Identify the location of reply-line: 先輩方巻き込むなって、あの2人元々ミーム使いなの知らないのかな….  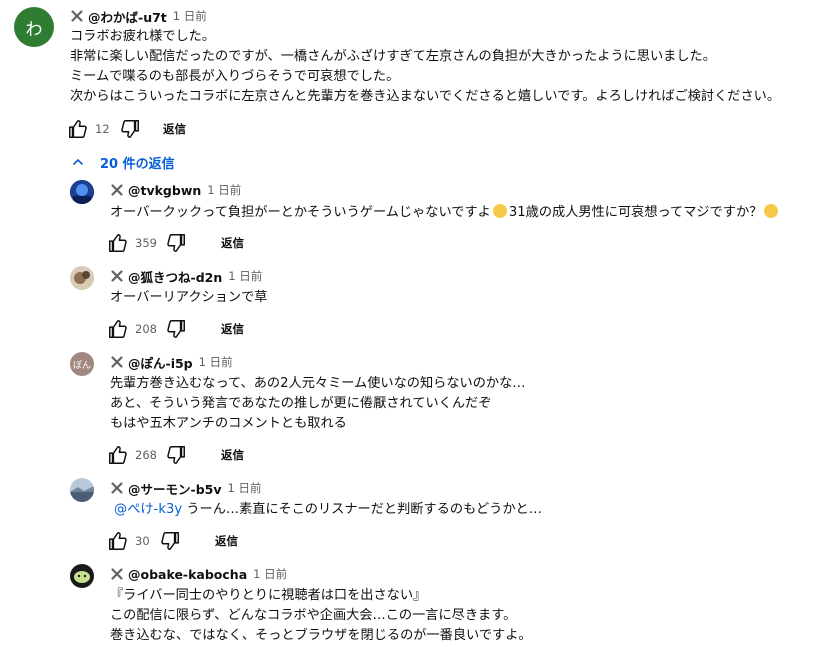
(318, 383).